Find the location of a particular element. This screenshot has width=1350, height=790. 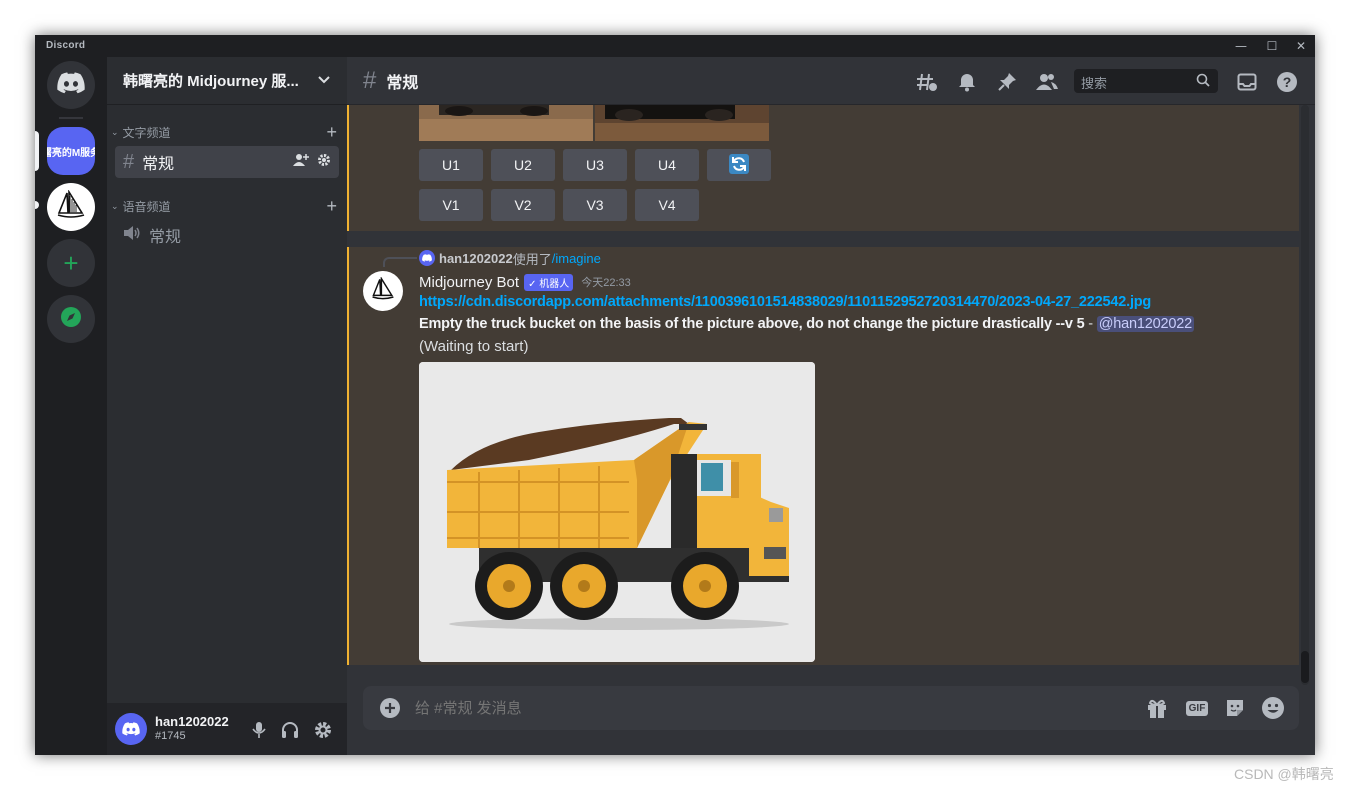

category-voice-channels: ⌄ 语音频道 + is located at coordinates (227, 206).